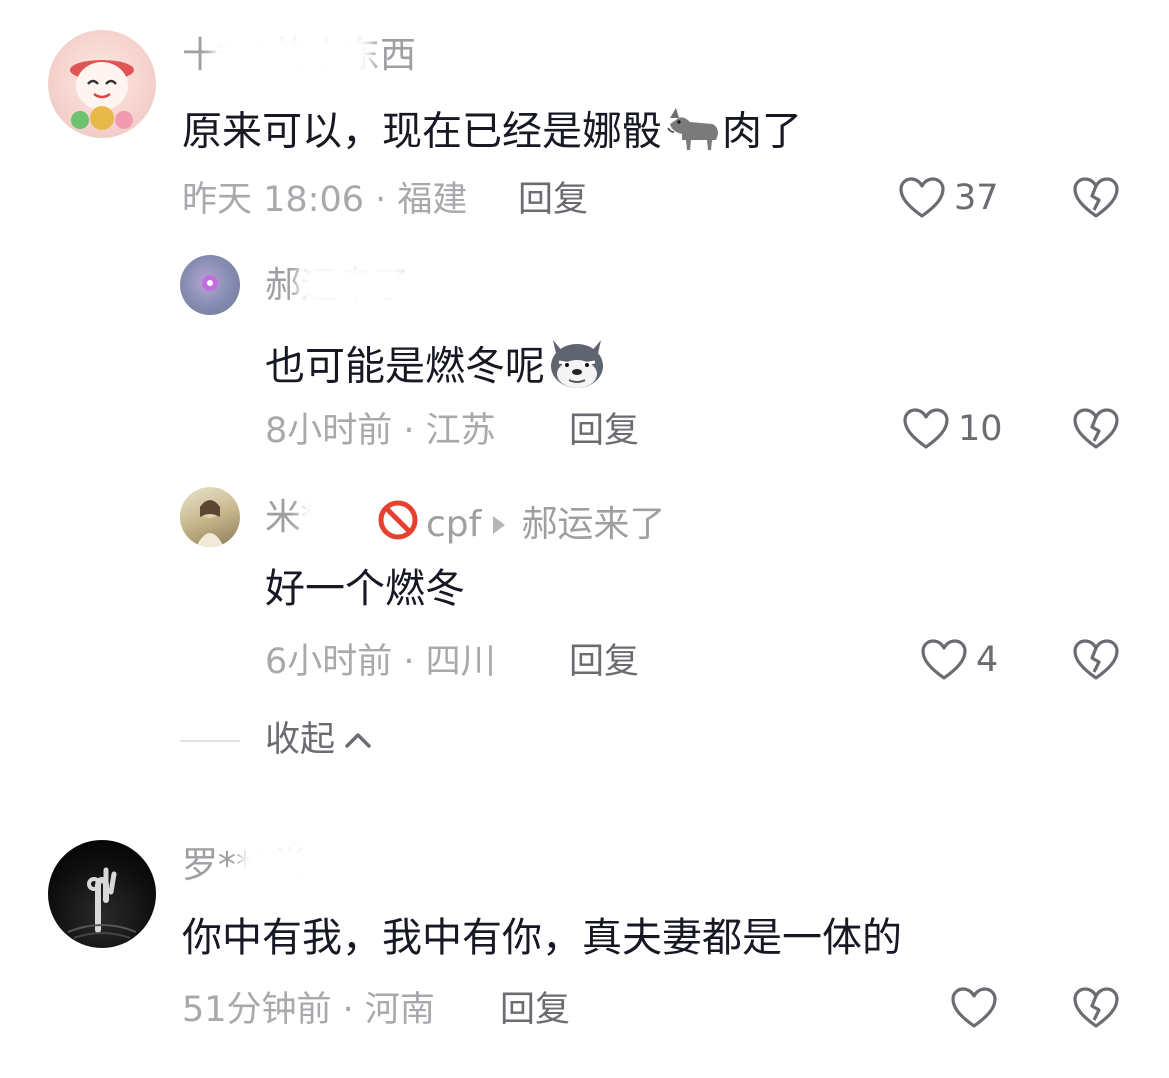 The width and height of the screenshot is (1169, 1078). What do you see at coordinates (987, 660) in the screenshot?
I see `like-count: 4` at bounding box center [987, 660].